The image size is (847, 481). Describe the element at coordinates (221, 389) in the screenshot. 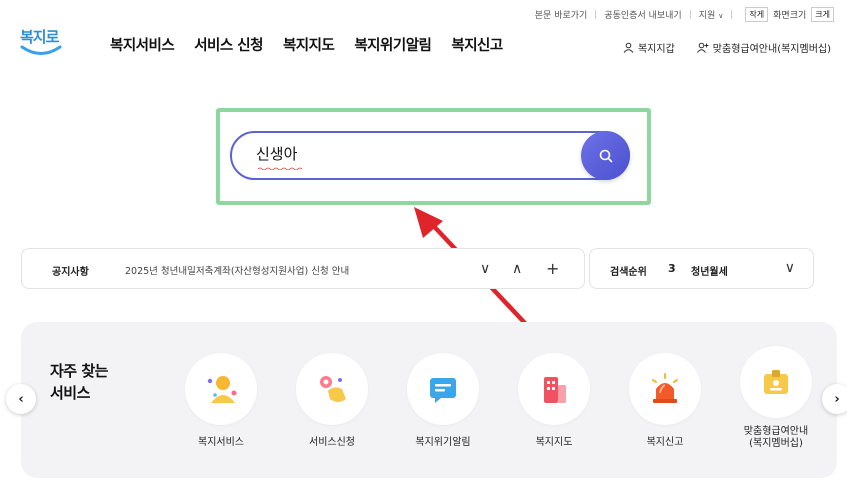

I see `person-icon` at that location.